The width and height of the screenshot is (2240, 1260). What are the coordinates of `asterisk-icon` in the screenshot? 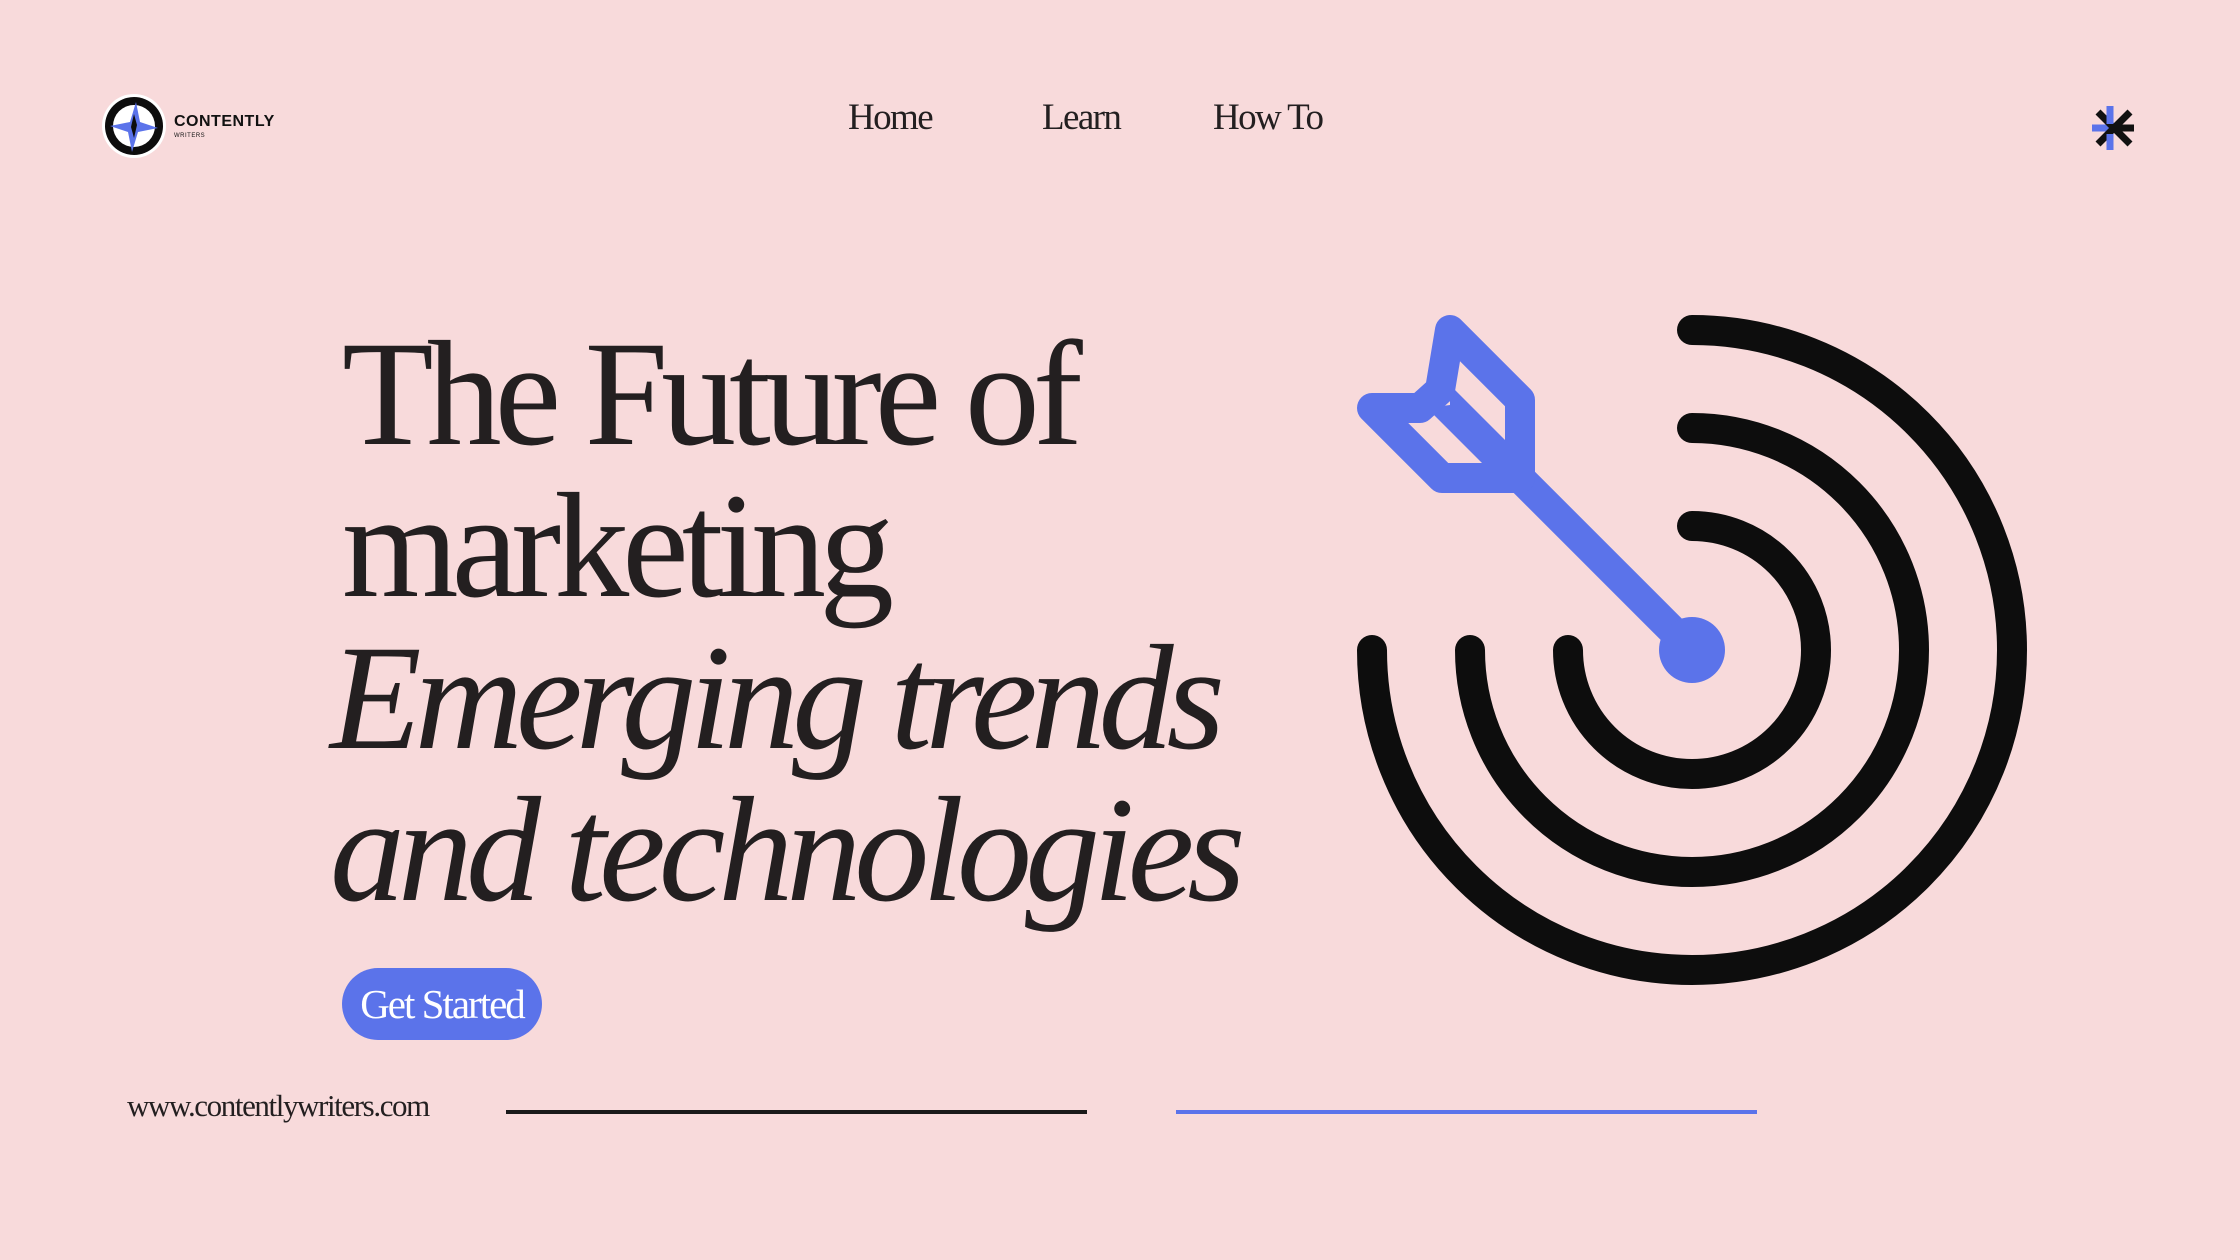 It's located at (2114, 128).